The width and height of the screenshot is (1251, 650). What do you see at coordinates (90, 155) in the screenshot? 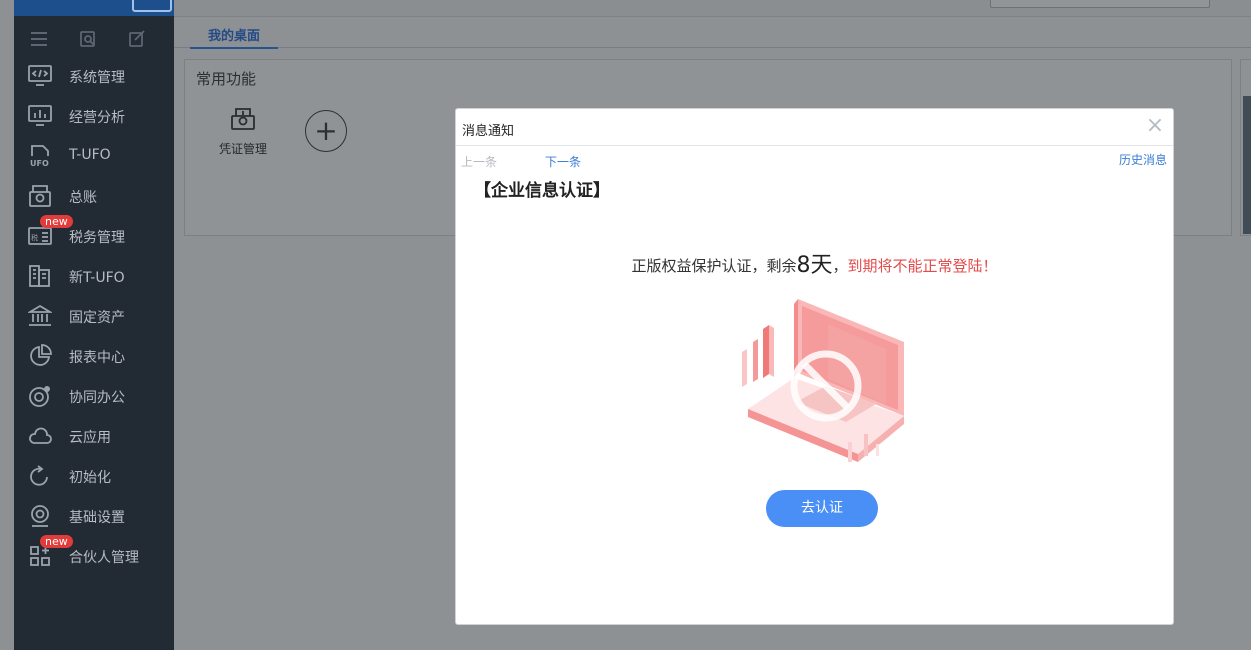
I see `sidebar-item-label: T-UFO` at bounding box center [90, 155].